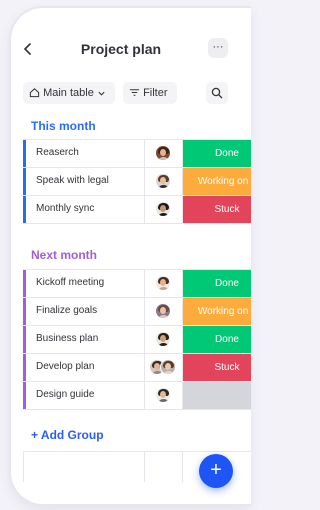  I want to click on filter-label: Filter, so click(155, 93).